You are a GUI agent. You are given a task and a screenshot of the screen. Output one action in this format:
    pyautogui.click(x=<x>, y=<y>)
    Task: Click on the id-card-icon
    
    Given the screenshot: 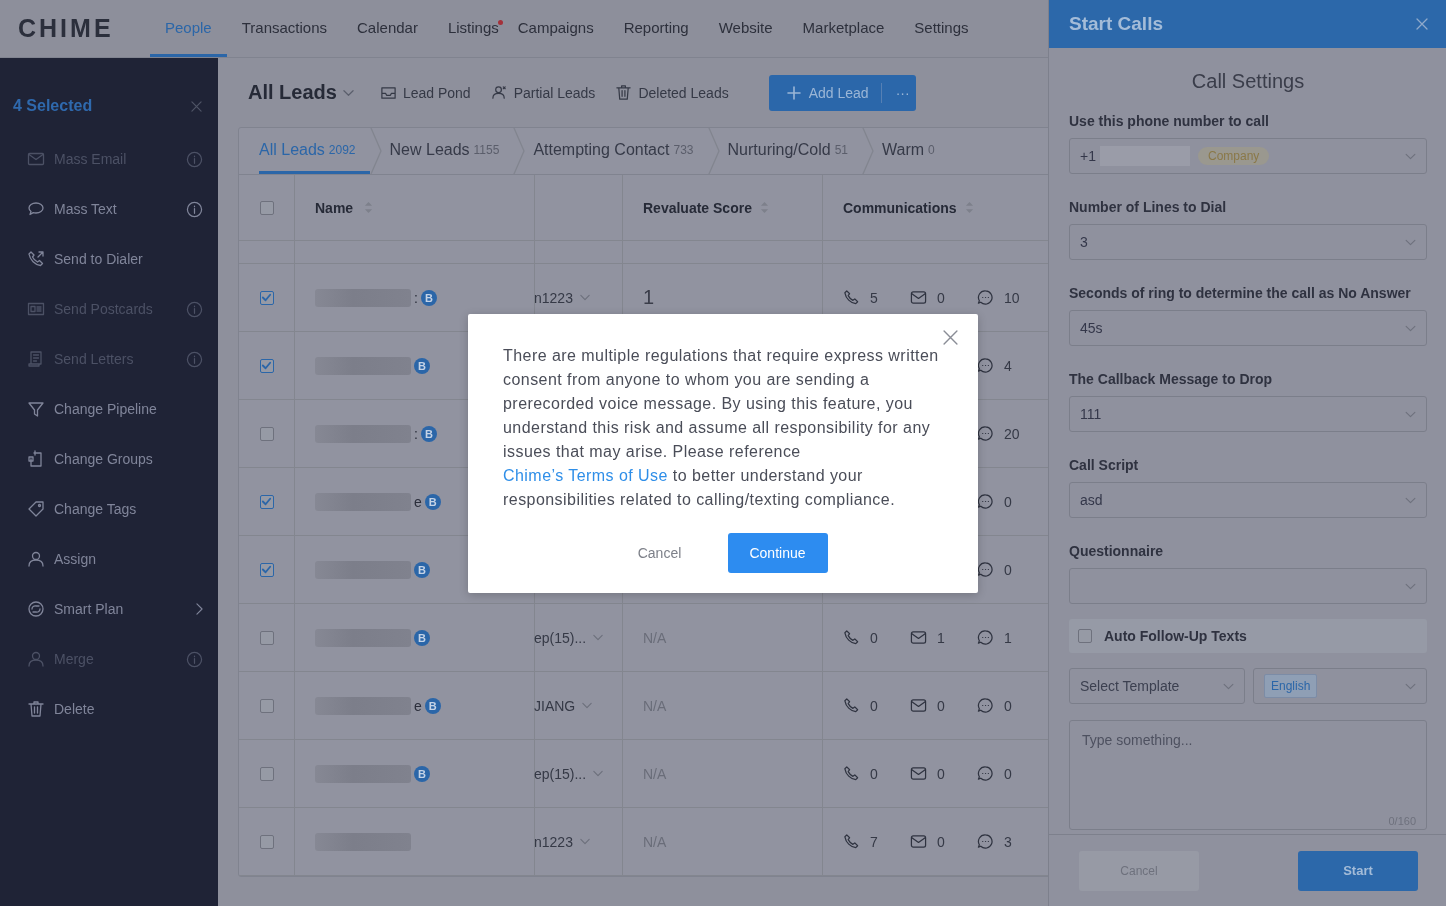 What is the action you would take?
    pyautogui.click(x=36, y=309)
    